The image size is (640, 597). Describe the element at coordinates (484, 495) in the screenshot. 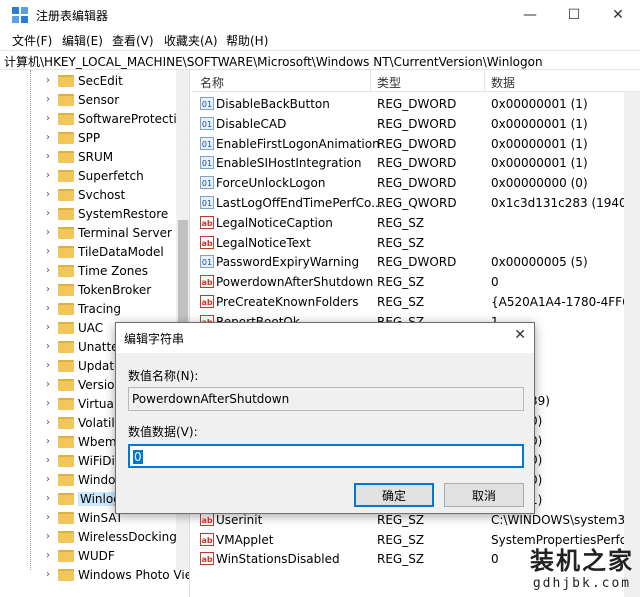

I see `cancel-button: 取消` at that location.